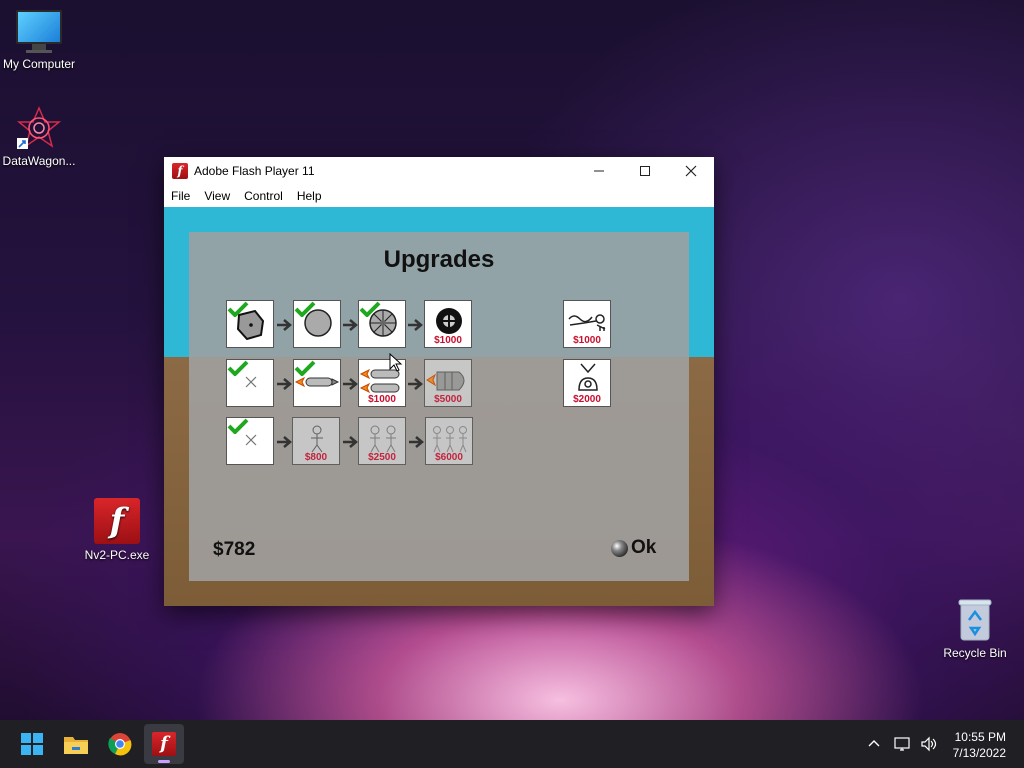 Image resolution: width=1024 pixels, height=768 pixels. I want to click on taskbar-file-explorer, so click(76, 744).